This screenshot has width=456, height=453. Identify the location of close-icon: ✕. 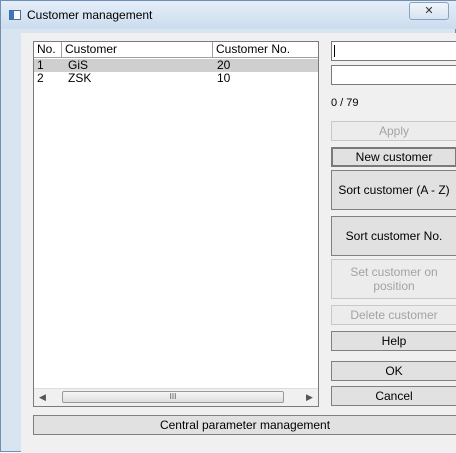
(429, 11).